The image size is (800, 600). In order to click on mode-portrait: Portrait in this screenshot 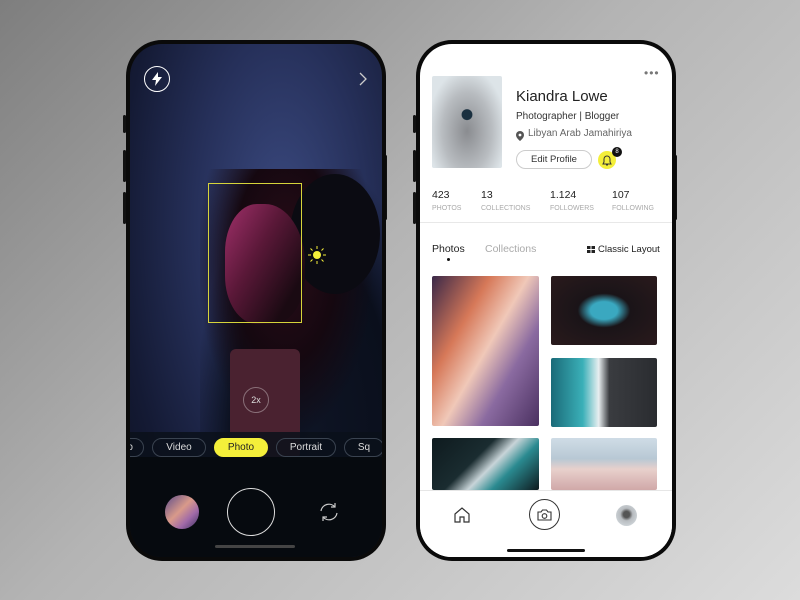, I will do `click(306, 447)`.